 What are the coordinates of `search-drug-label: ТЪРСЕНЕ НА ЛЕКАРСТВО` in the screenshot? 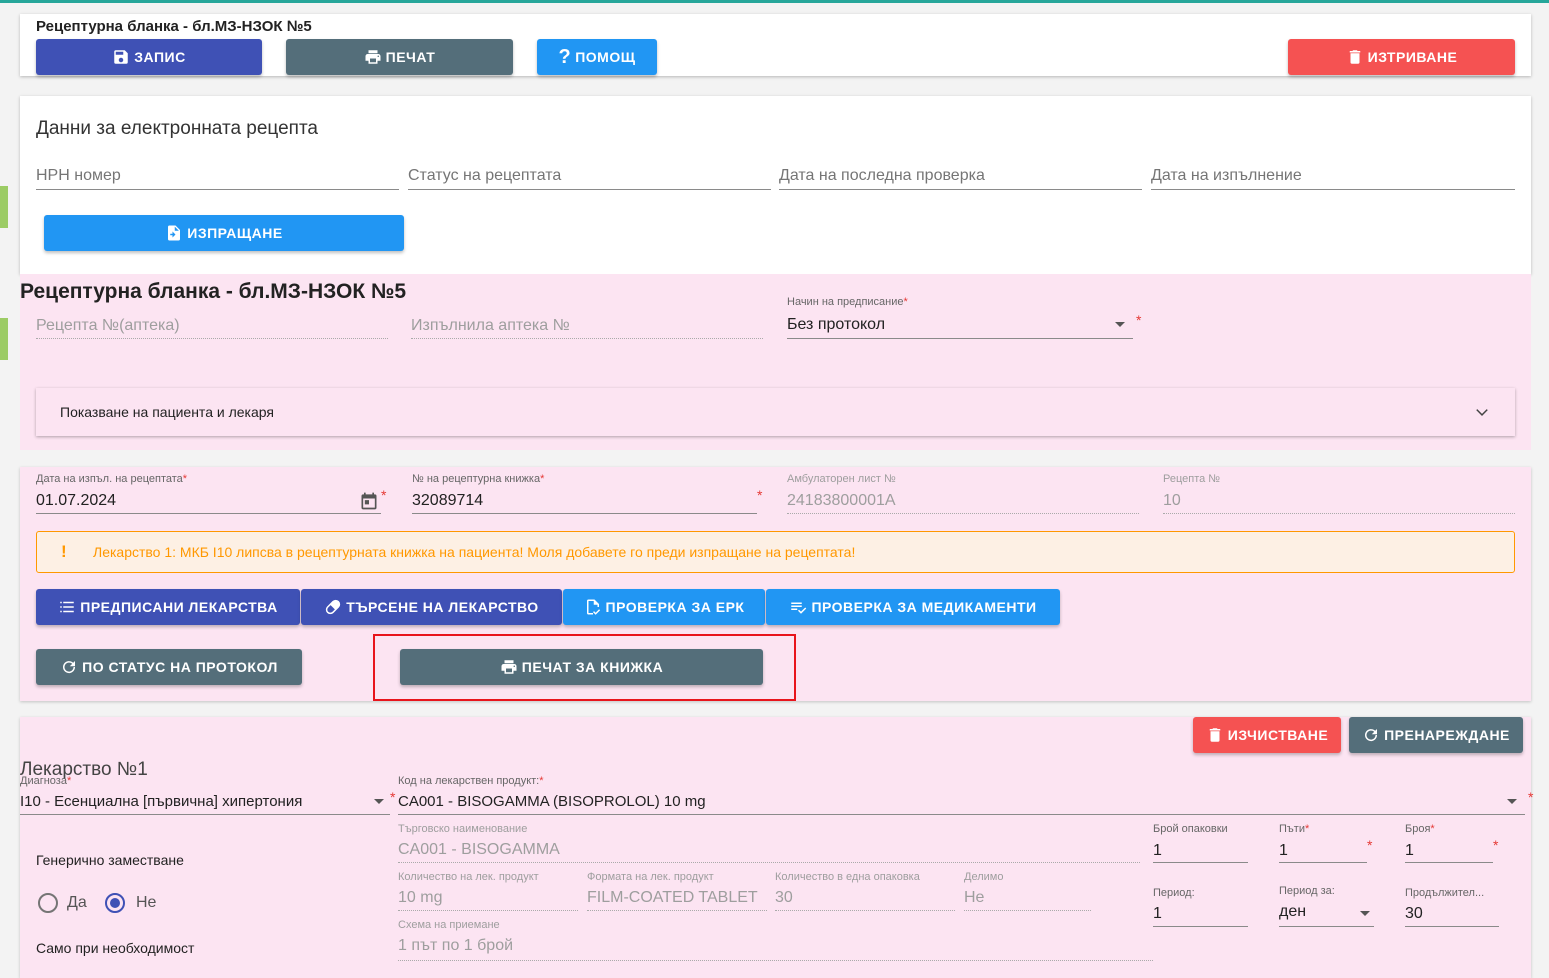 It's located at (442, 607).